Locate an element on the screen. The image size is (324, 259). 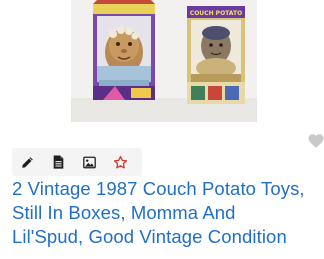
heart-icon is located at coordinates (316, 141).